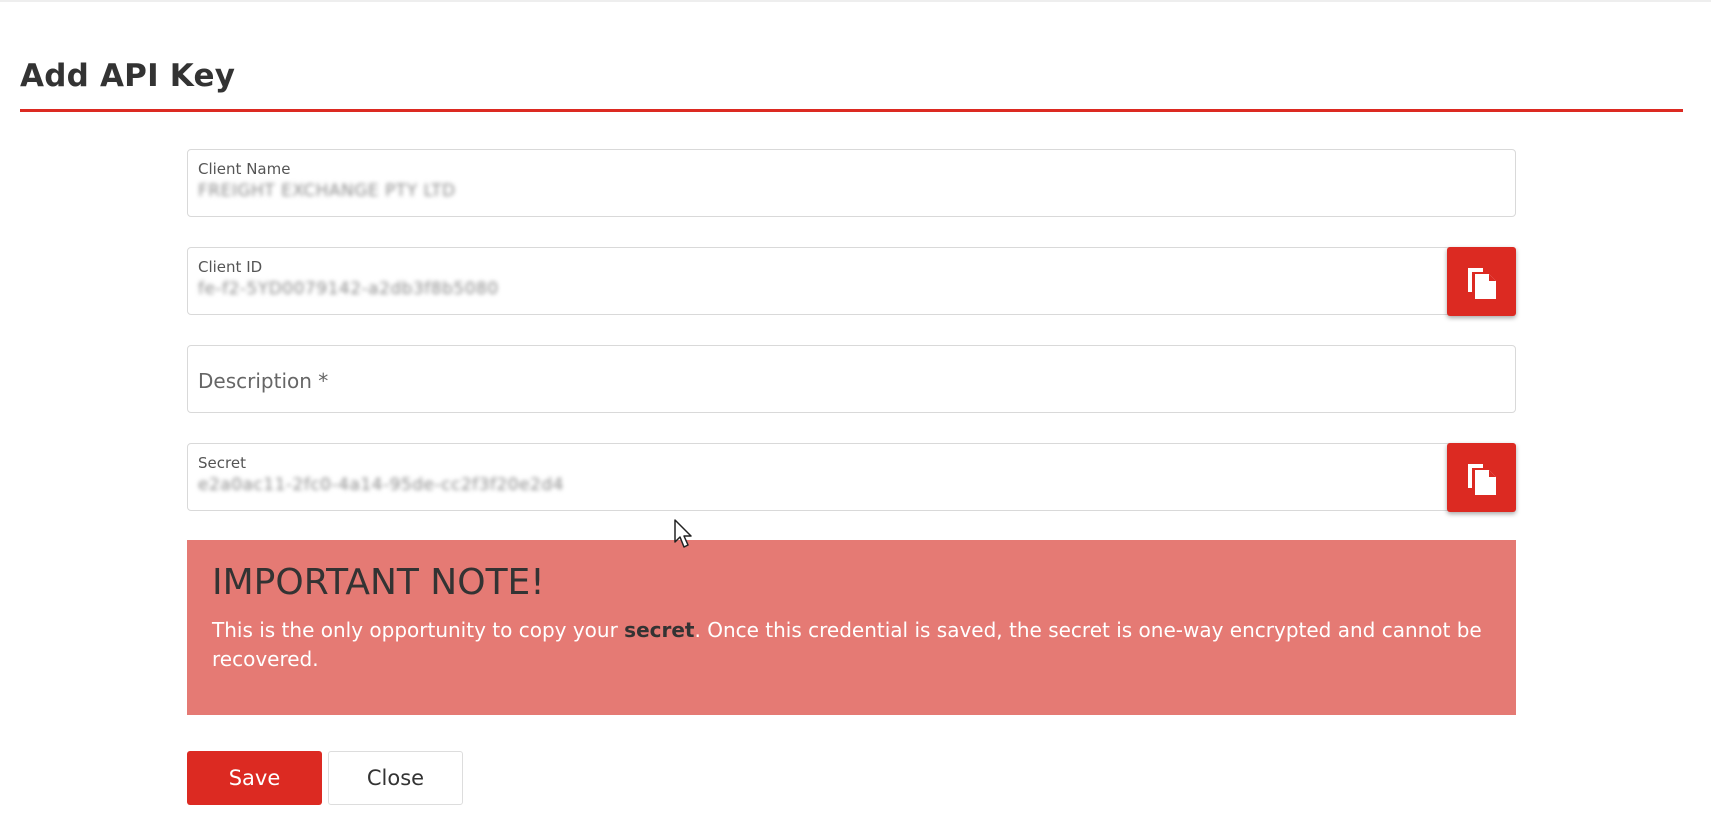 The image size is (1711, 829). Describe the element at coordinates (254, 778) in the screenshot. I see `save-button: Save` at that location.